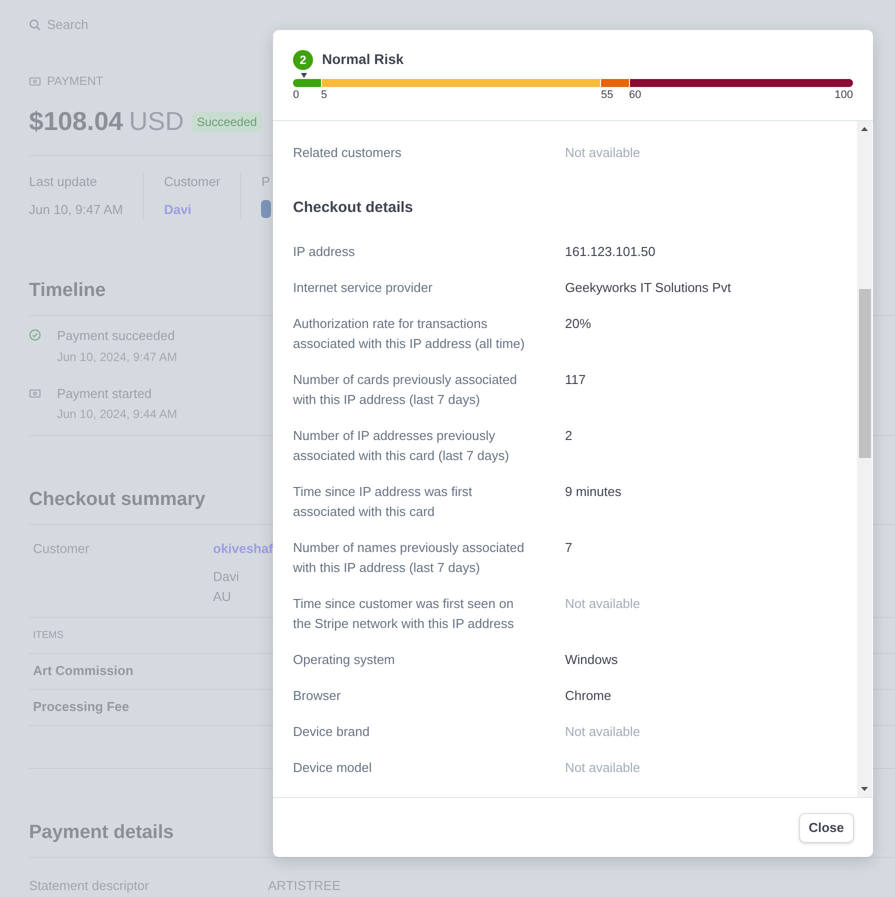 This screenshot has width=895, height=897. I want to click on customer-detail: Davi, so click(226, 577).